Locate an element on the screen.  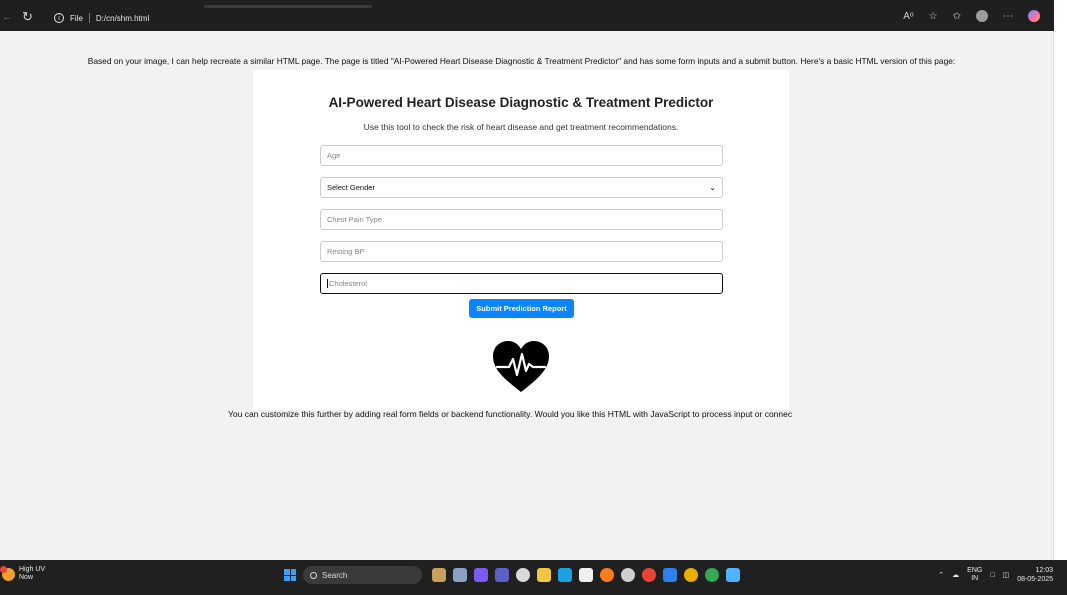
language-line1: ENG is located at coordinates (975, 570).